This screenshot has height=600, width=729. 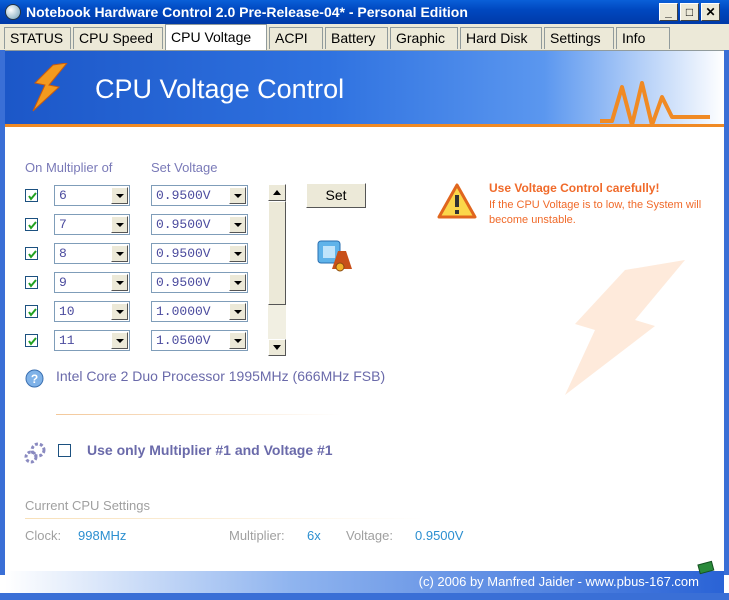 I want to click on set-button: Set, so click(x=336, y=195).